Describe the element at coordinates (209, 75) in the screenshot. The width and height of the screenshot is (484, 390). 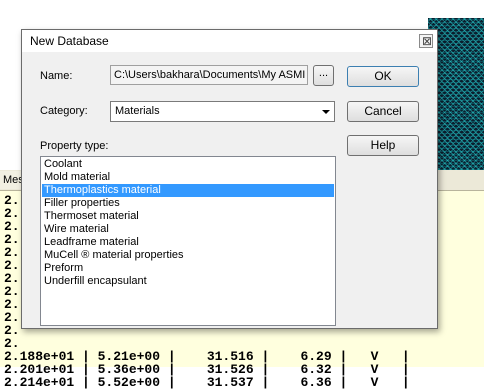
I see `name-field: C:\Users\bakhara\Documents\My ASMI` at that location.